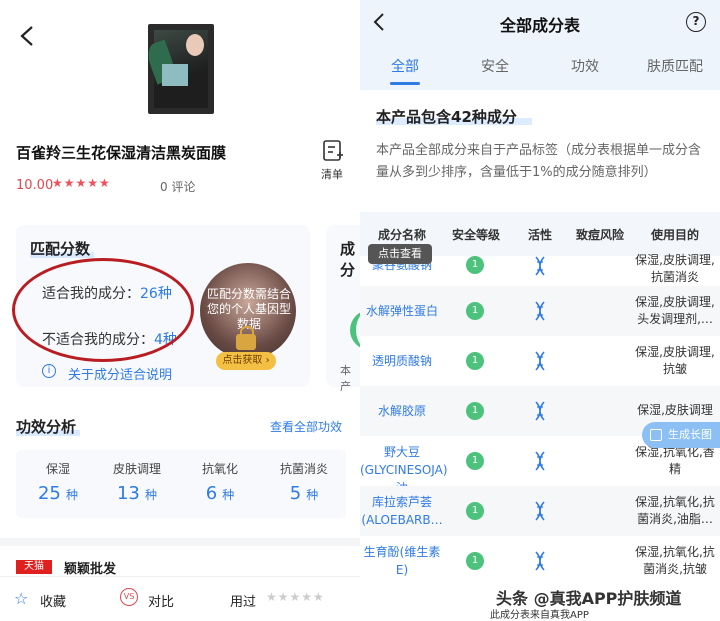  What do you see at coordinates (675, 460) in the screenshot?
I see `ingredient-purpose: 保湿,抗氧化,香精` at bounding box center [675, 460].